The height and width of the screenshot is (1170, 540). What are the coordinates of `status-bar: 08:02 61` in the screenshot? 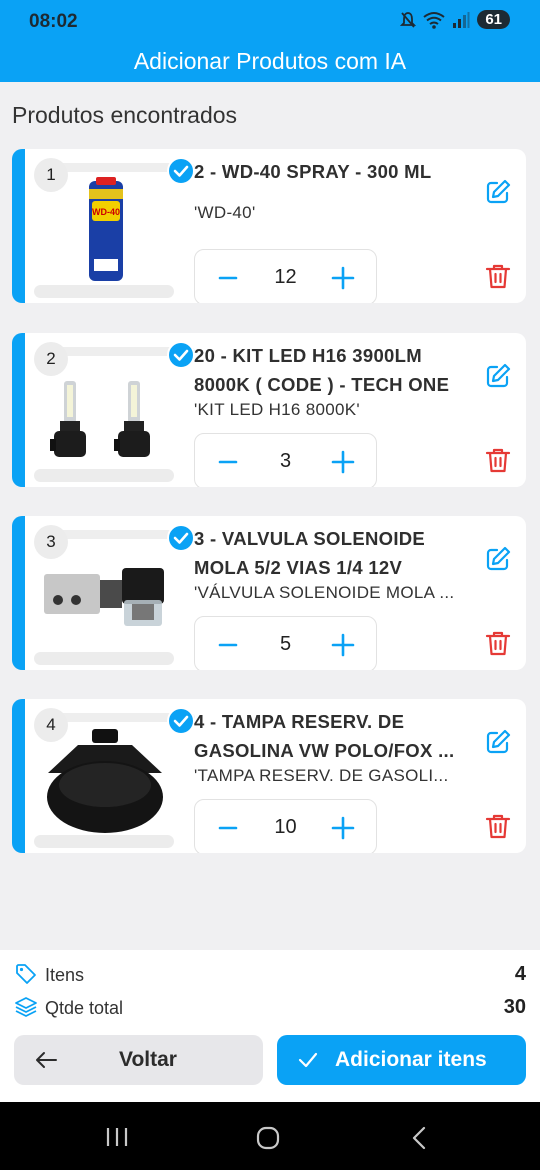 It's located at (270, 22).